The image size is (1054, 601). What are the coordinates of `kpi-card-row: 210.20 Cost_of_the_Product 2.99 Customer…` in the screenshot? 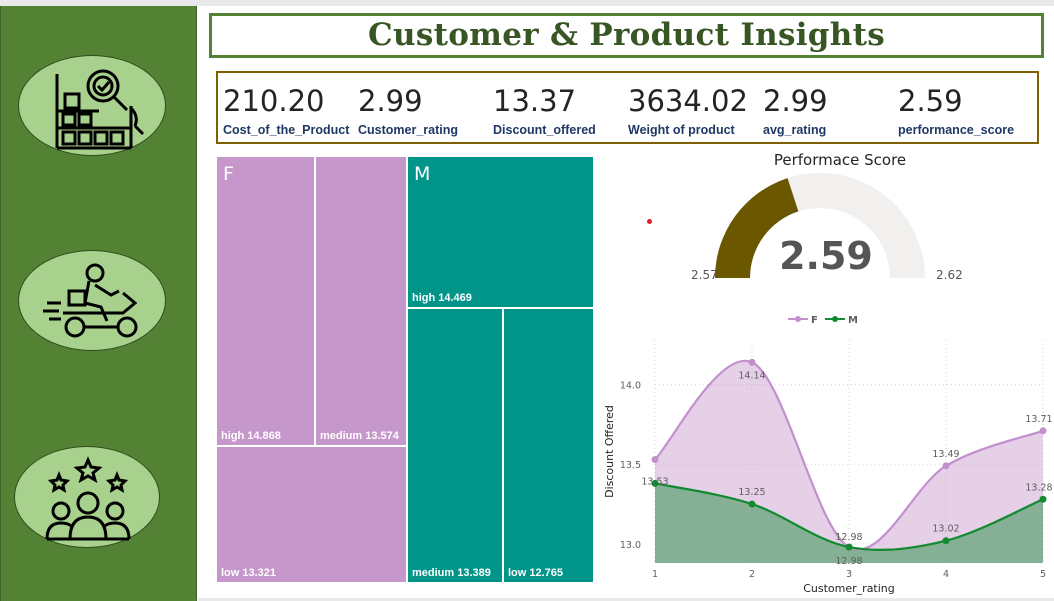 It's located at (627, 107).